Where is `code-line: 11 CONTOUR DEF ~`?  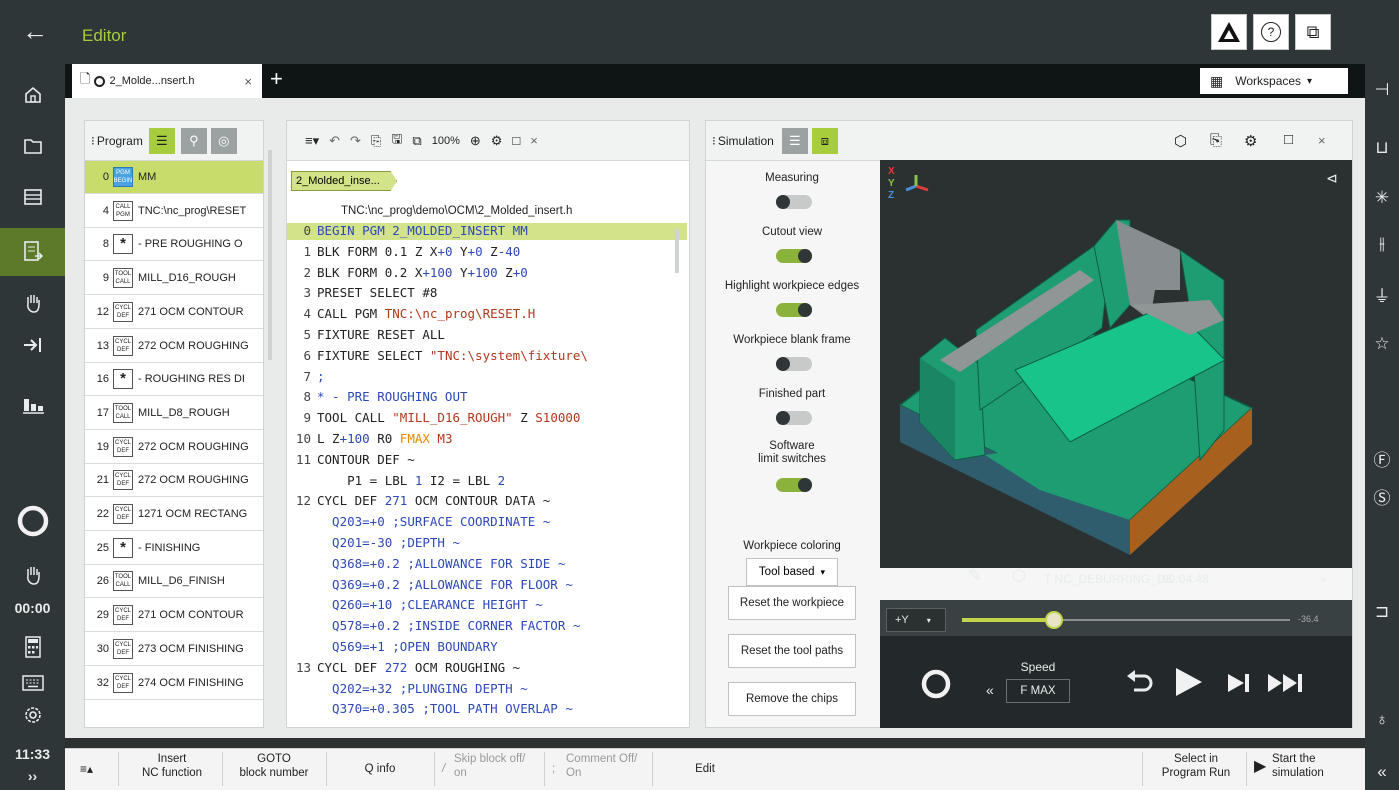 code-line: 11 CONTOUR DEF ~ is located at coordinates (487, 460).